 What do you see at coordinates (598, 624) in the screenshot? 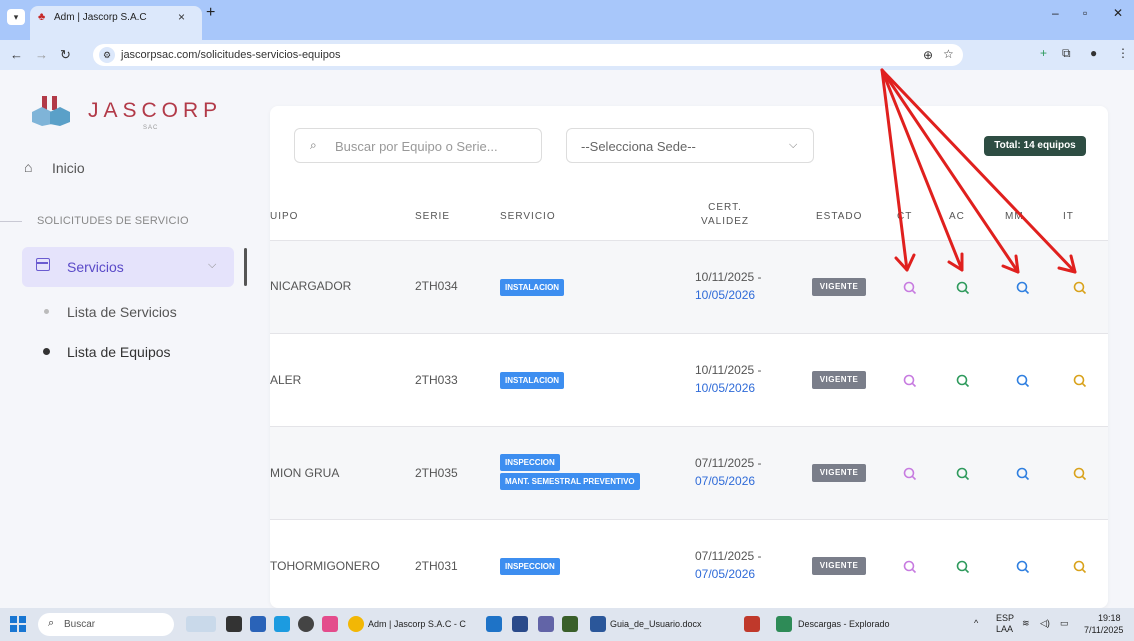
I see `word-icon` at bounding box center [598, 624].